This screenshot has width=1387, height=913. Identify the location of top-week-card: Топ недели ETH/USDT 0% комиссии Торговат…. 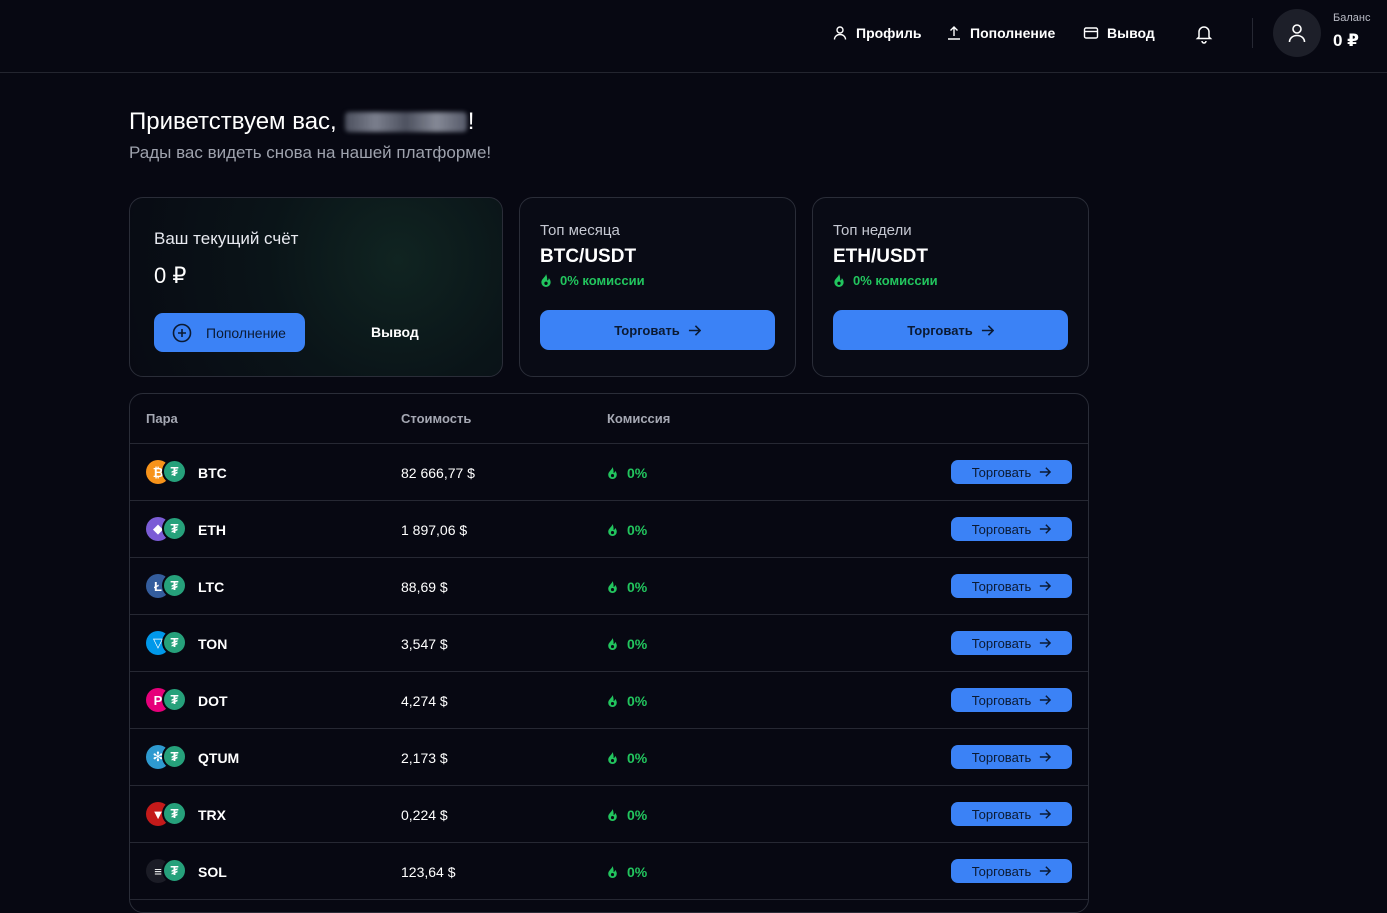
(950, 287).